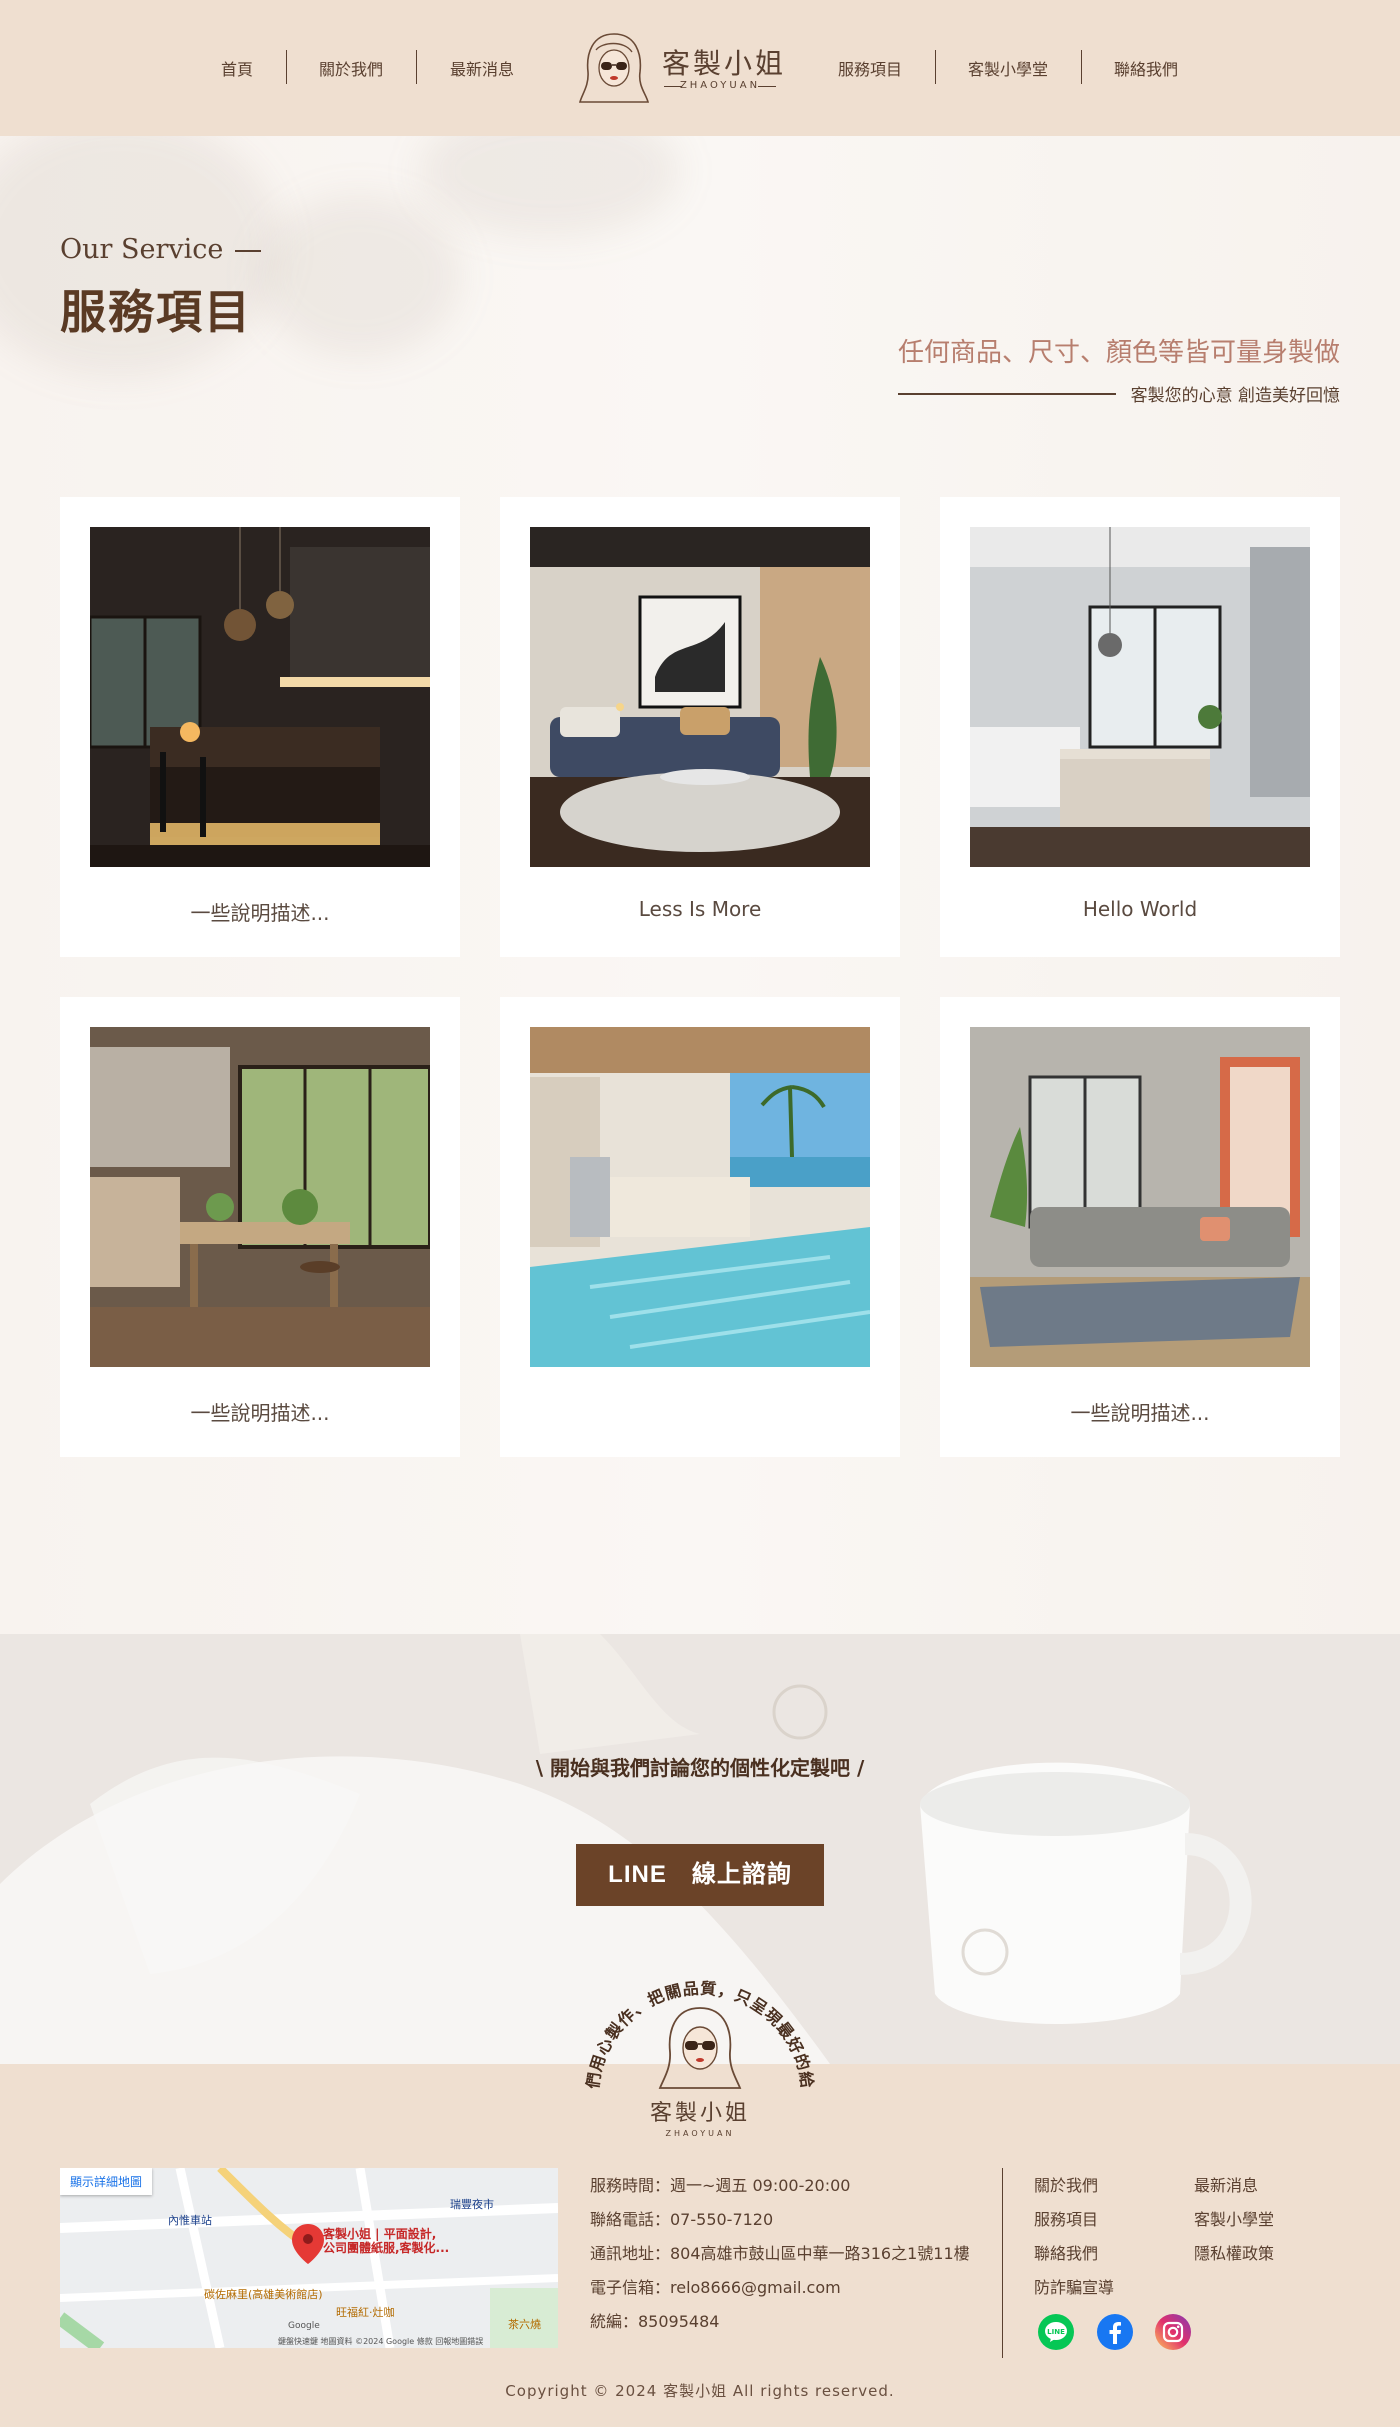 This screenshot has width=1400, height=2427. Describe the element at coordinates (724, 63) in the screenshot. I see `logo-name: 客製小姐` at that location.